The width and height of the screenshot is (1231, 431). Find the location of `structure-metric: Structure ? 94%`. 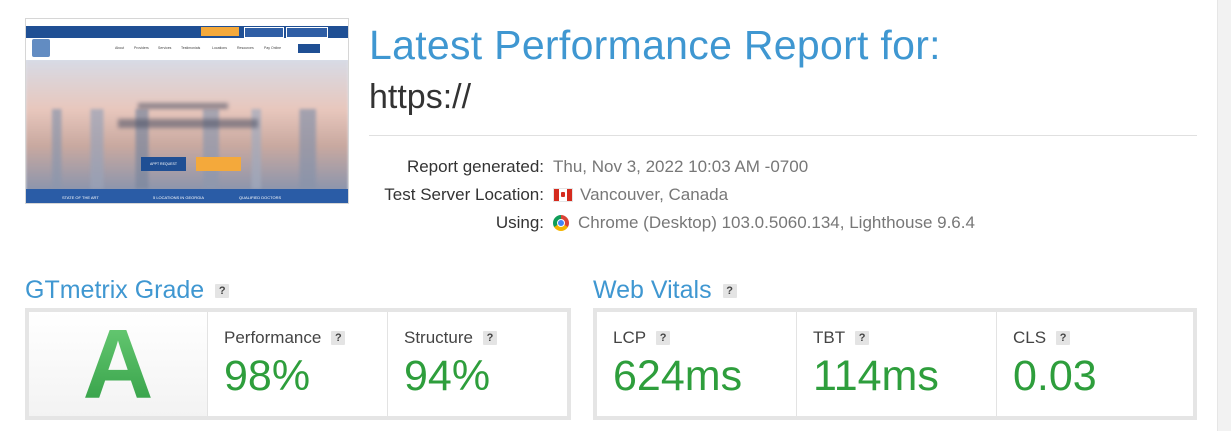

structure-metric: Structure ? 94% is located at coordinates (477, 364).